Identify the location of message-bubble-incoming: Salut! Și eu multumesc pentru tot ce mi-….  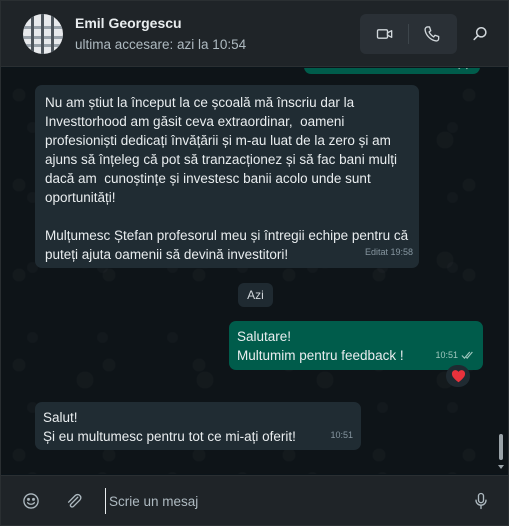
(198, 426).